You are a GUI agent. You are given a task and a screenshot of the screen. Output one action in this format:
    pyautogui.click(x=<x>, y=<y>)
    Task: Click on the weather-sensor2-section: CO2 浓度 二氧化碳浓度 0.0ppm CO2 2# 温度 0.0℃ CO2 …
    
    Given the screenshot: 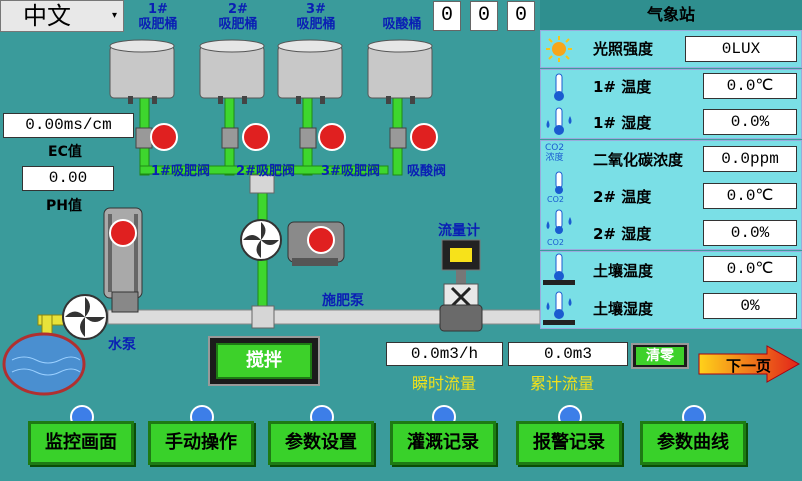 What is the action you would take?
    pyautogui.click(x=671, y=195)
    